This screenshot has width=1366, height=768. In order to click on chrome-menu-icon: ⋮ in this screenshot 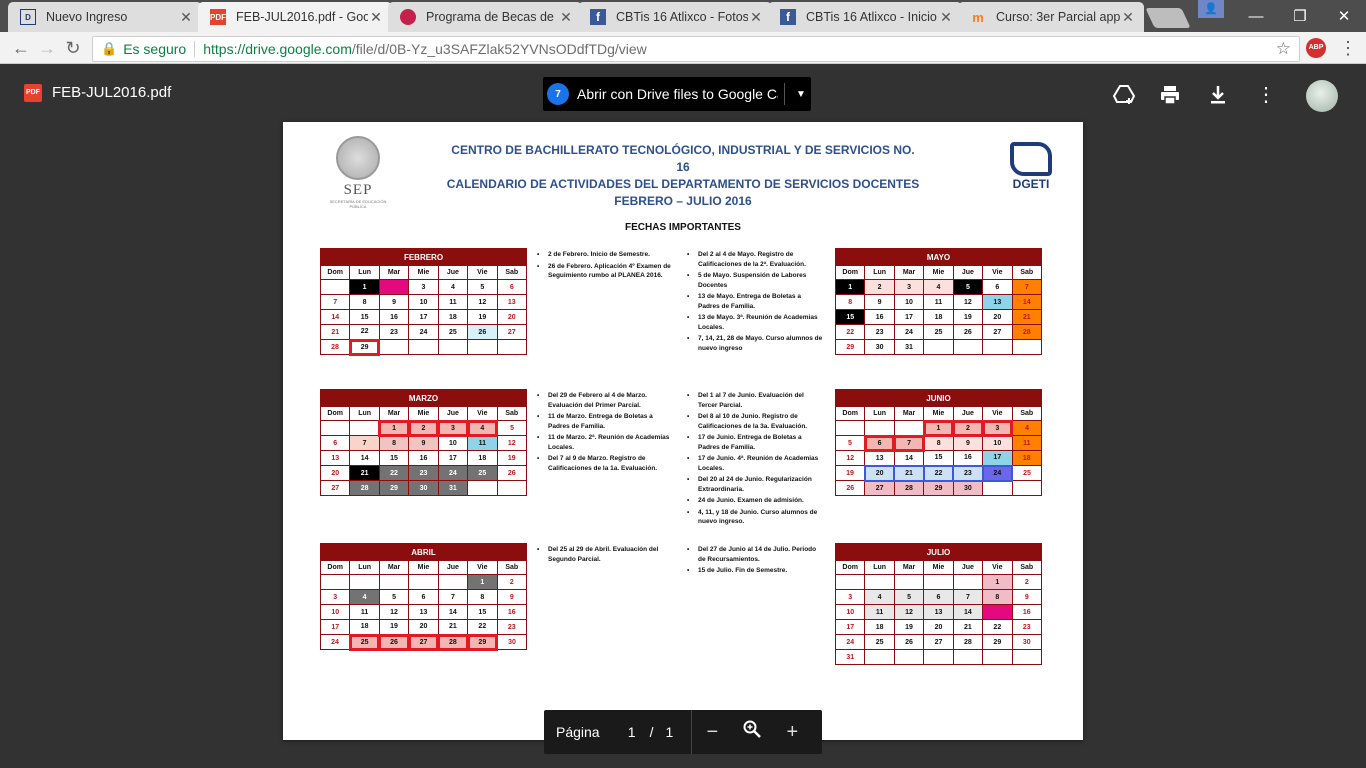, I will do `click(1348, 48)`.